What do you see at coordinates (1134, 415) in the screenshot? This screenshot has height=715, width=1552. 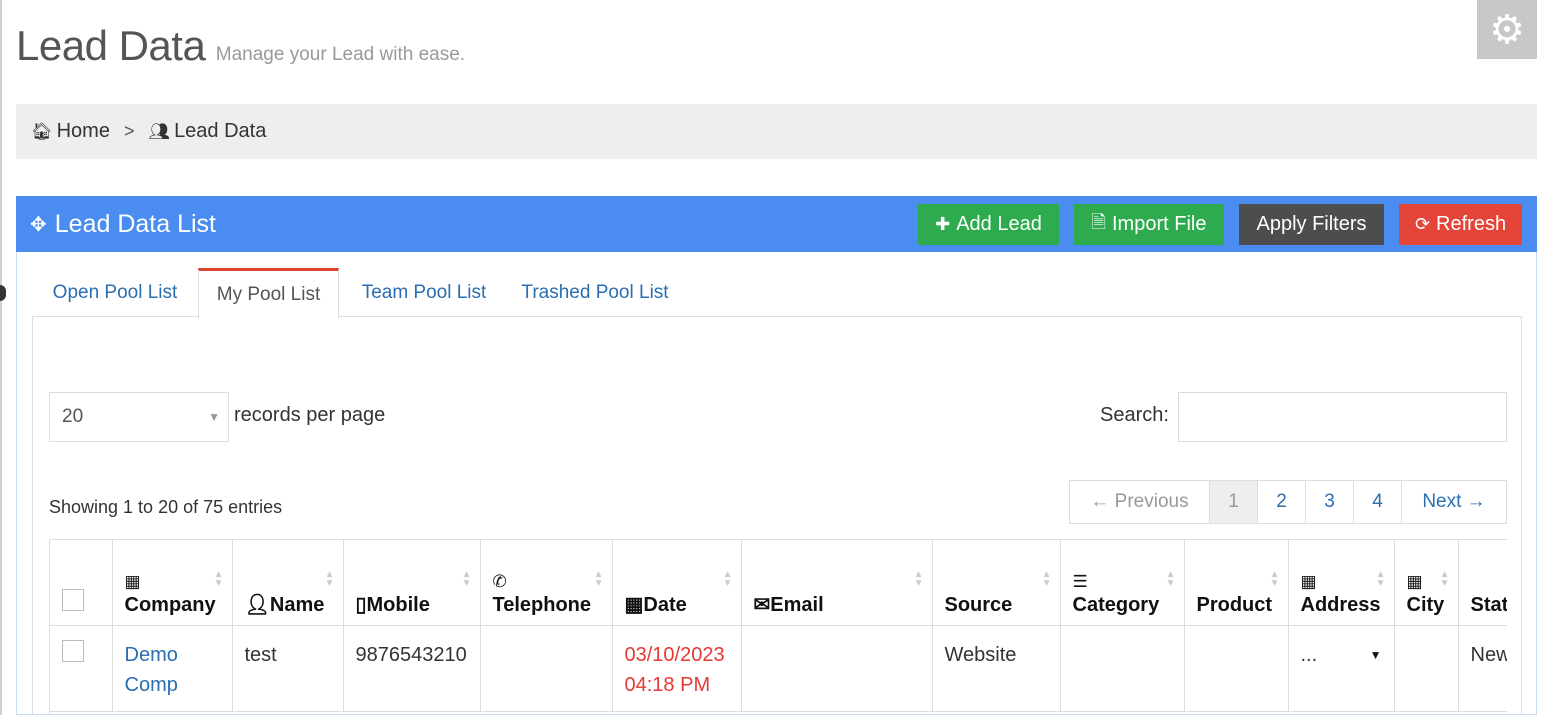 I see `search-label: Search:` at bounding box center [1134, 415].